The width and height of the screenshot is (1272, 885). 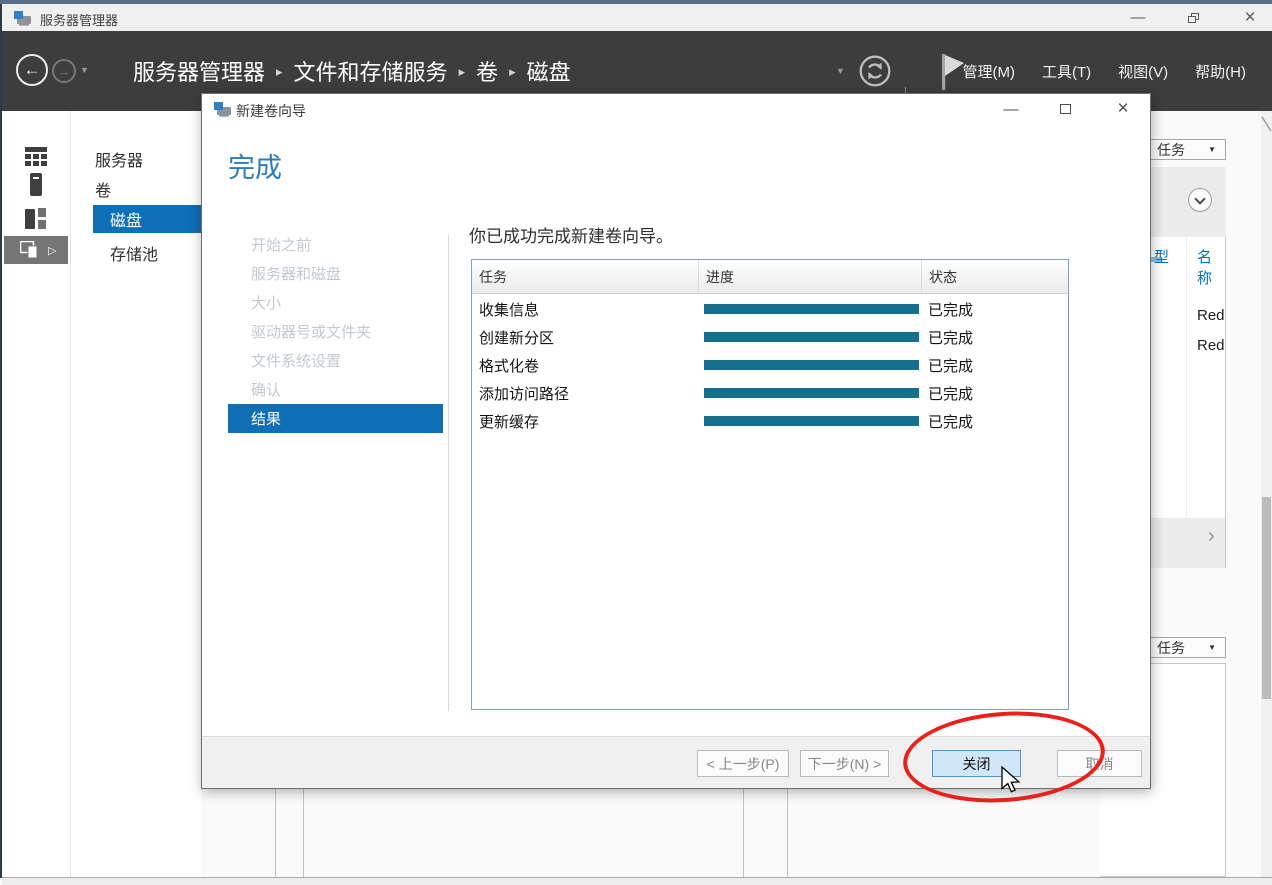 What do you see at coordinates (335, 302) in the screenshot?
I see `step-size: 大小` at bounding box center [335, 302].